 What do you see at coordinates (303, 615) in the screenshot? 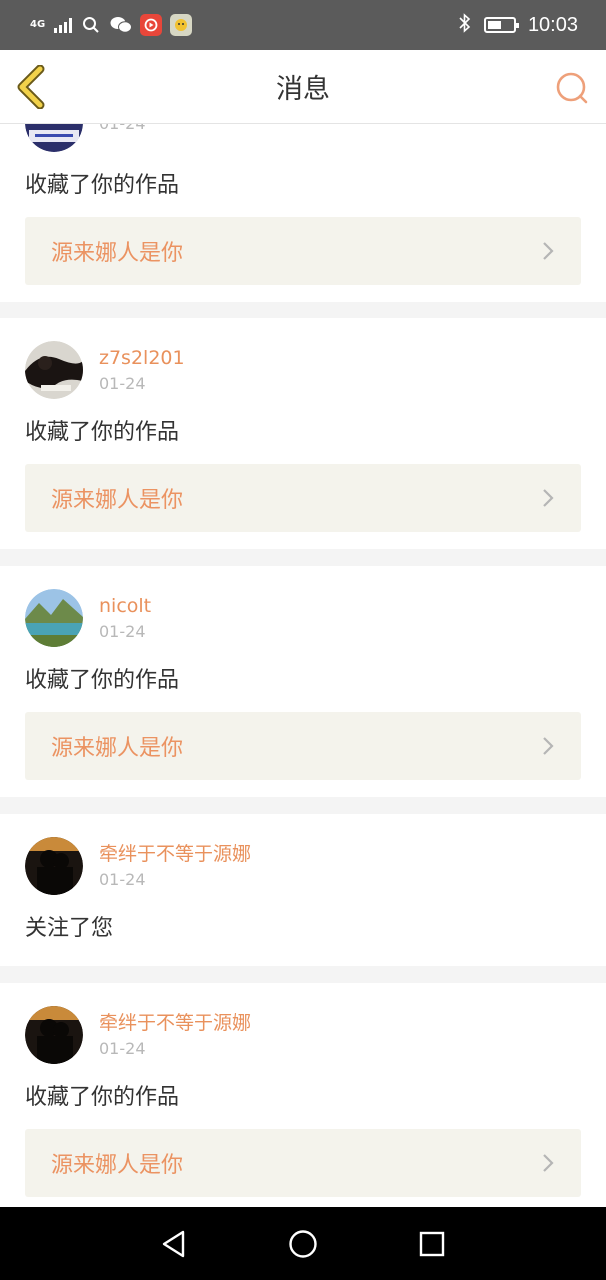
I see `card-header: nicolt 01-24` at bounding box center [303, 615].